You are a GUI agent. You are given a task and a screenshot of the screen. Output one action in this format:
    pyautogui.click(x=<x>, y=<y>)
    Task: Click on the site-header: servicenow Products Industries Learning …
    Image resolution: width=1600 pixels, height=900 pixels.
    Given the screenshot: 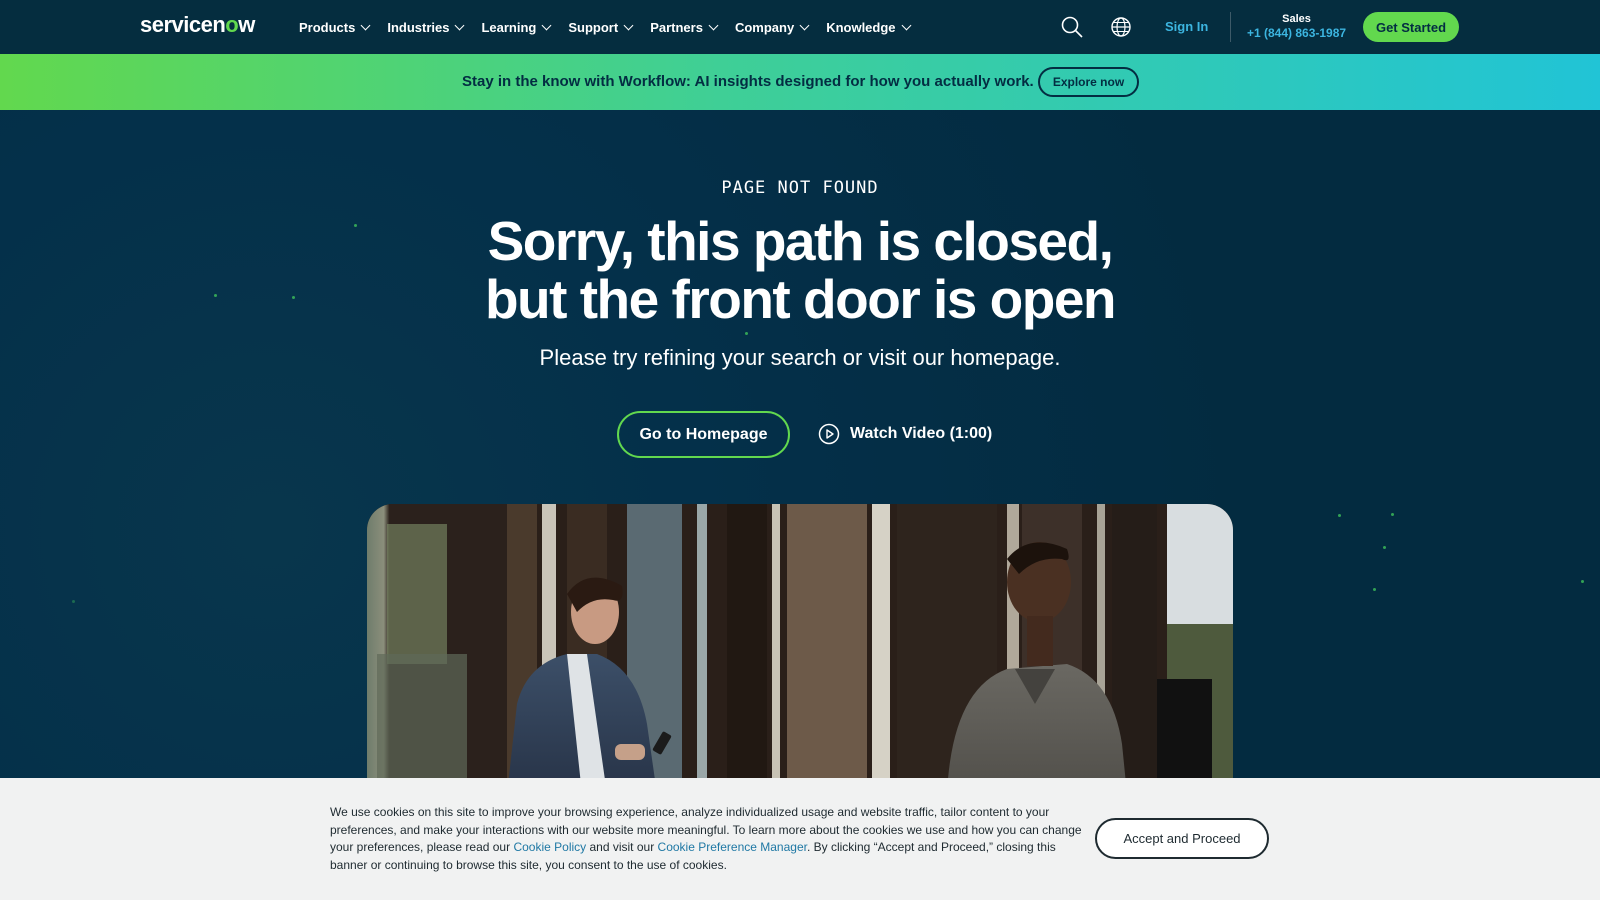 What is the action you would take?
    pyautogui.click(x=800, y=27)
    